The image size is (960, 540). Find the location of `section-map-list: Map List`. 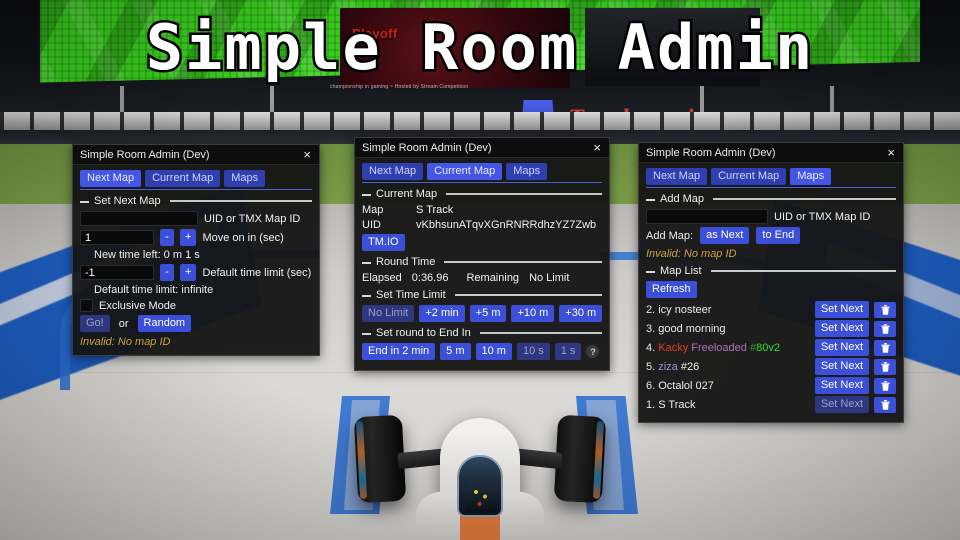

section-map-list: Map List is located at coordinates (771, 271).